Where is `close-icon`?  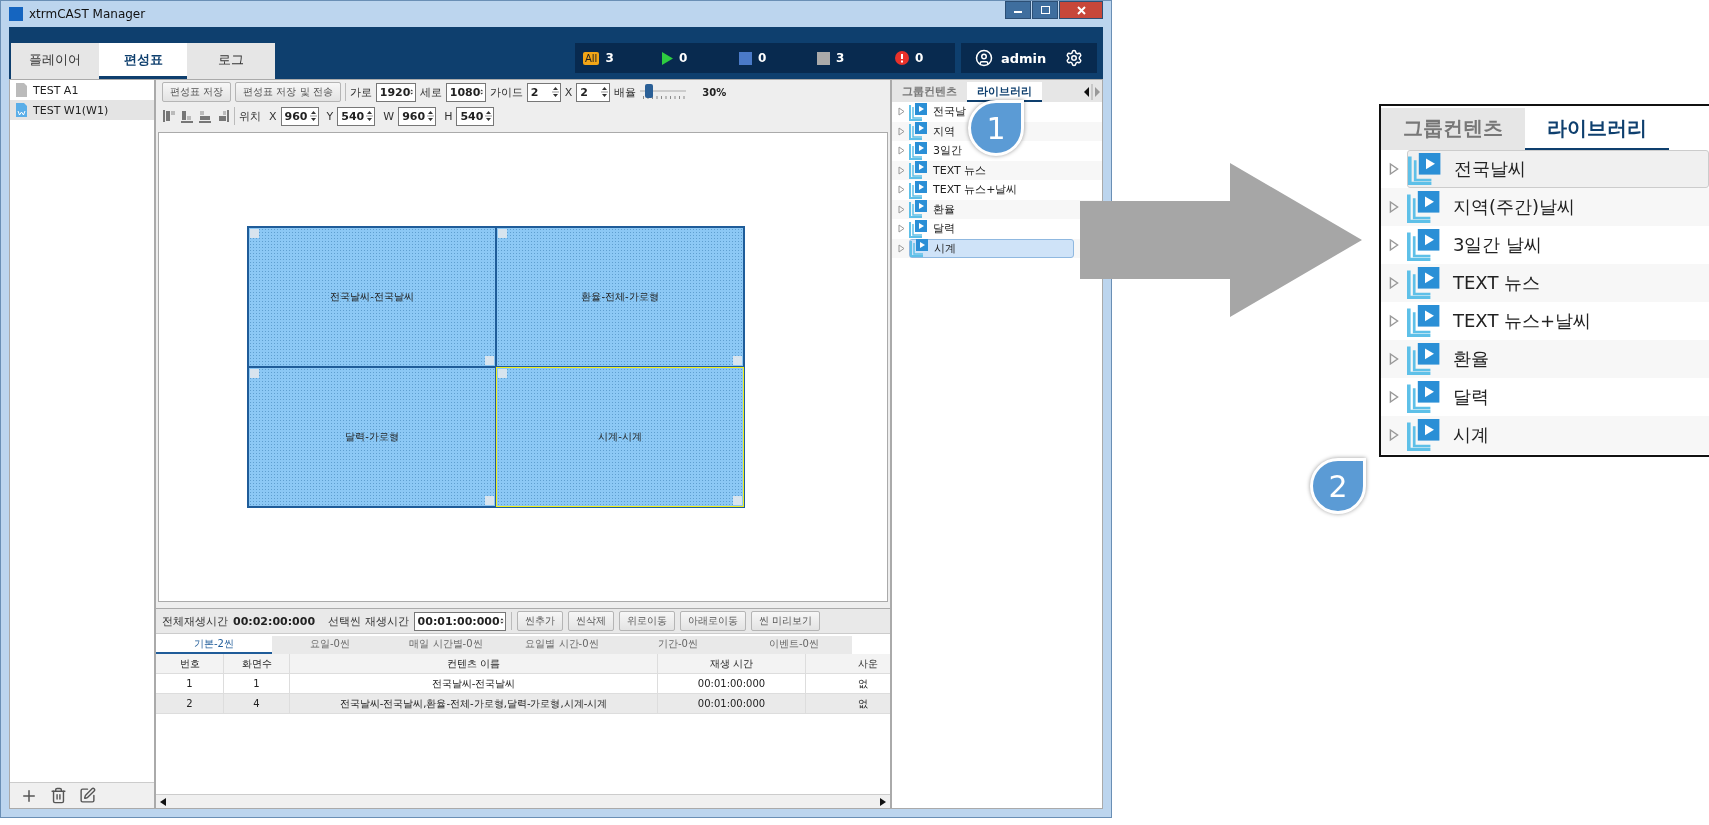
close-icon is located at coordinates (1081, 10).